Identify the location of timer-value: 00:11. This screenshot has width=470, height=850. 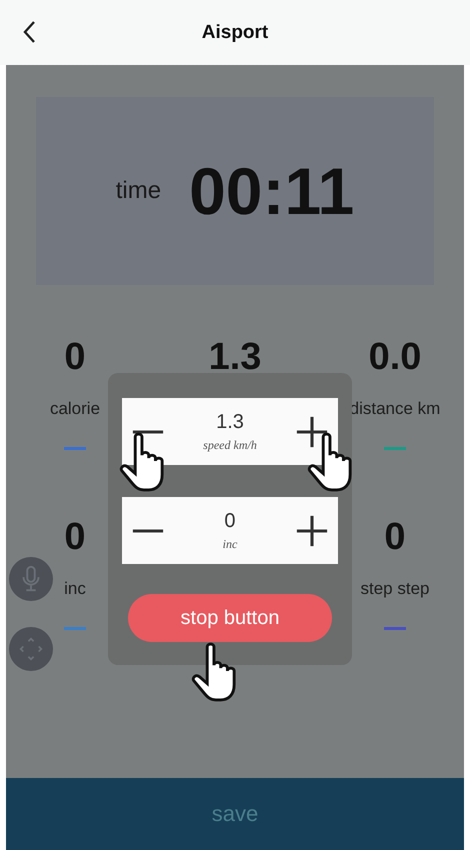
(271, 191).